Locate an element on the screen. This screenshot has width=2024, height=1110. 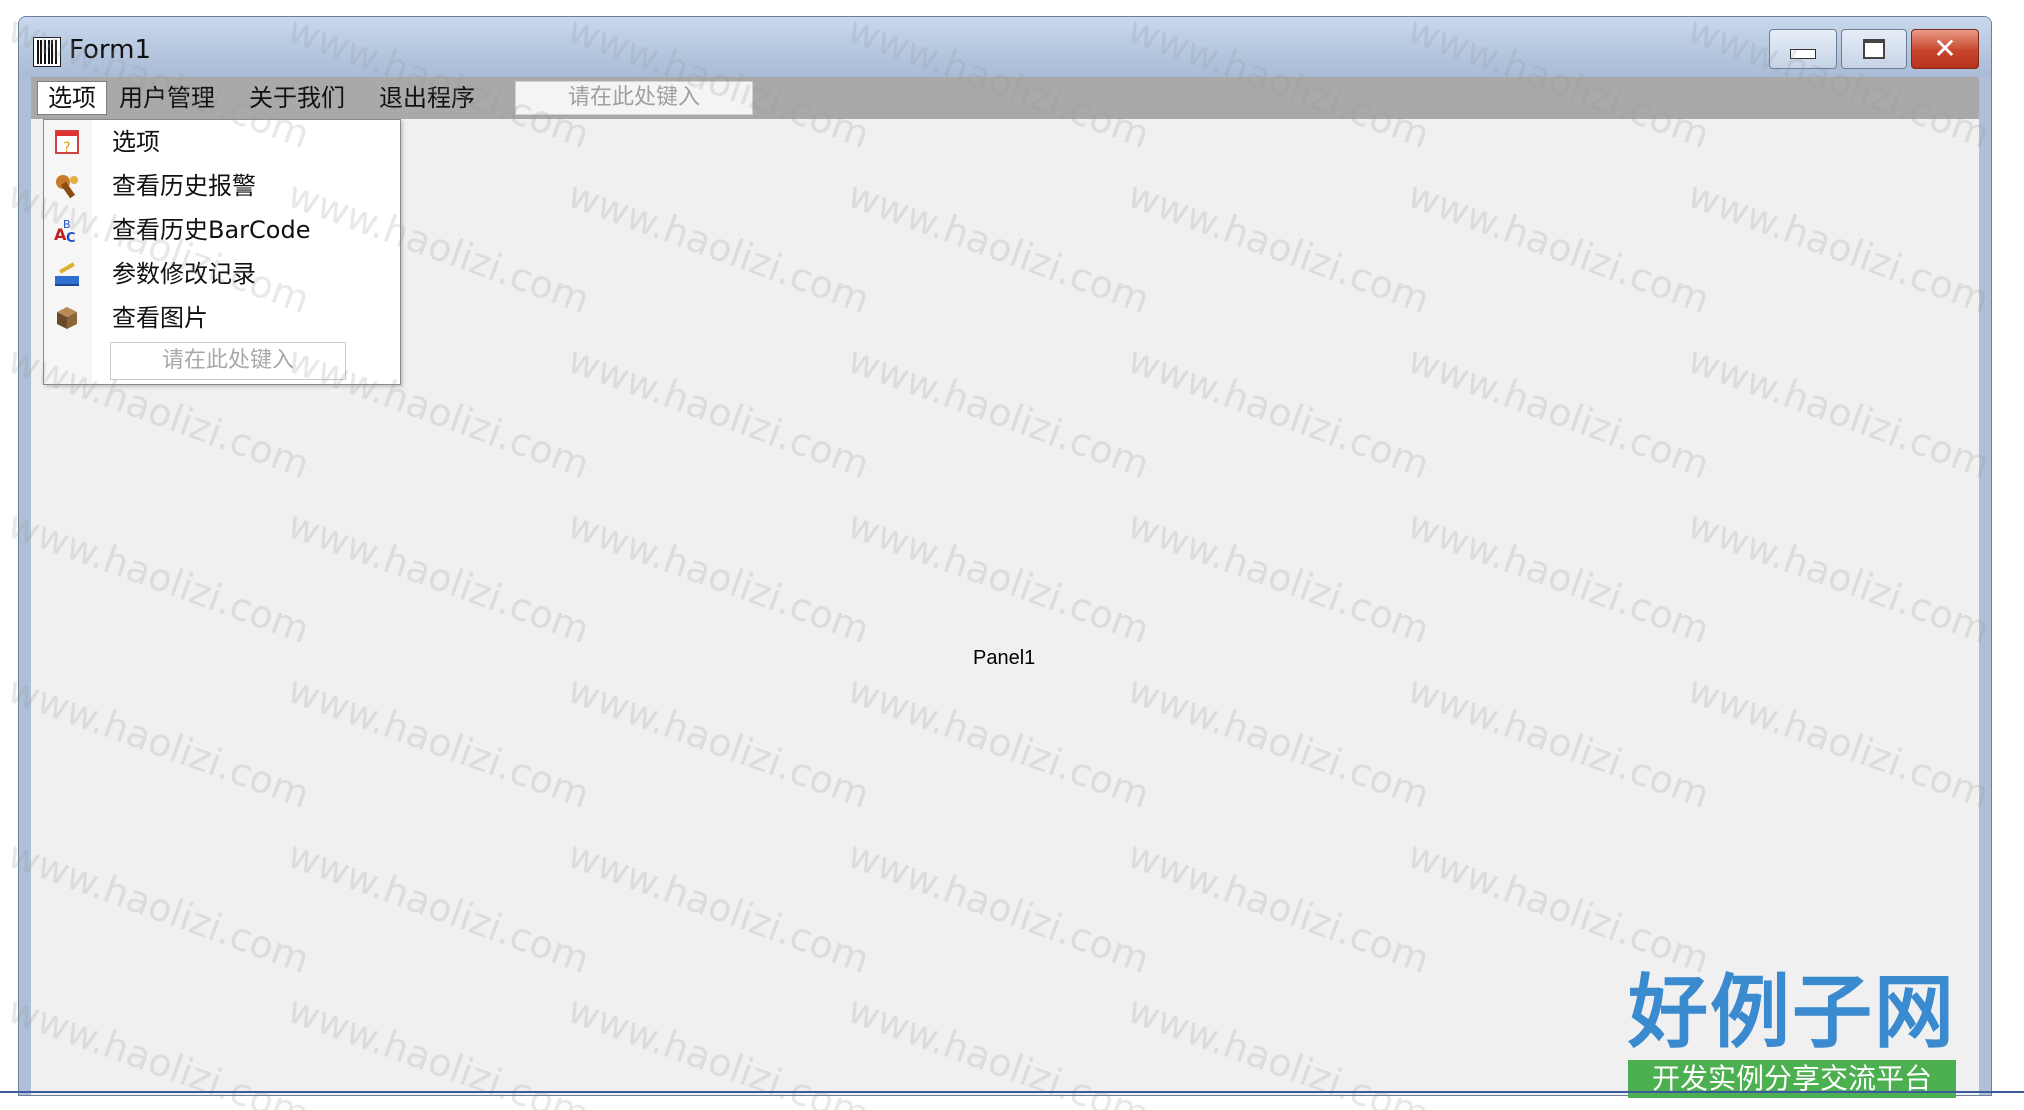
menu-bar: 选项 用户管理 关于我们 退出程序 请在此处键入 is located at coordinates (1005, 98).